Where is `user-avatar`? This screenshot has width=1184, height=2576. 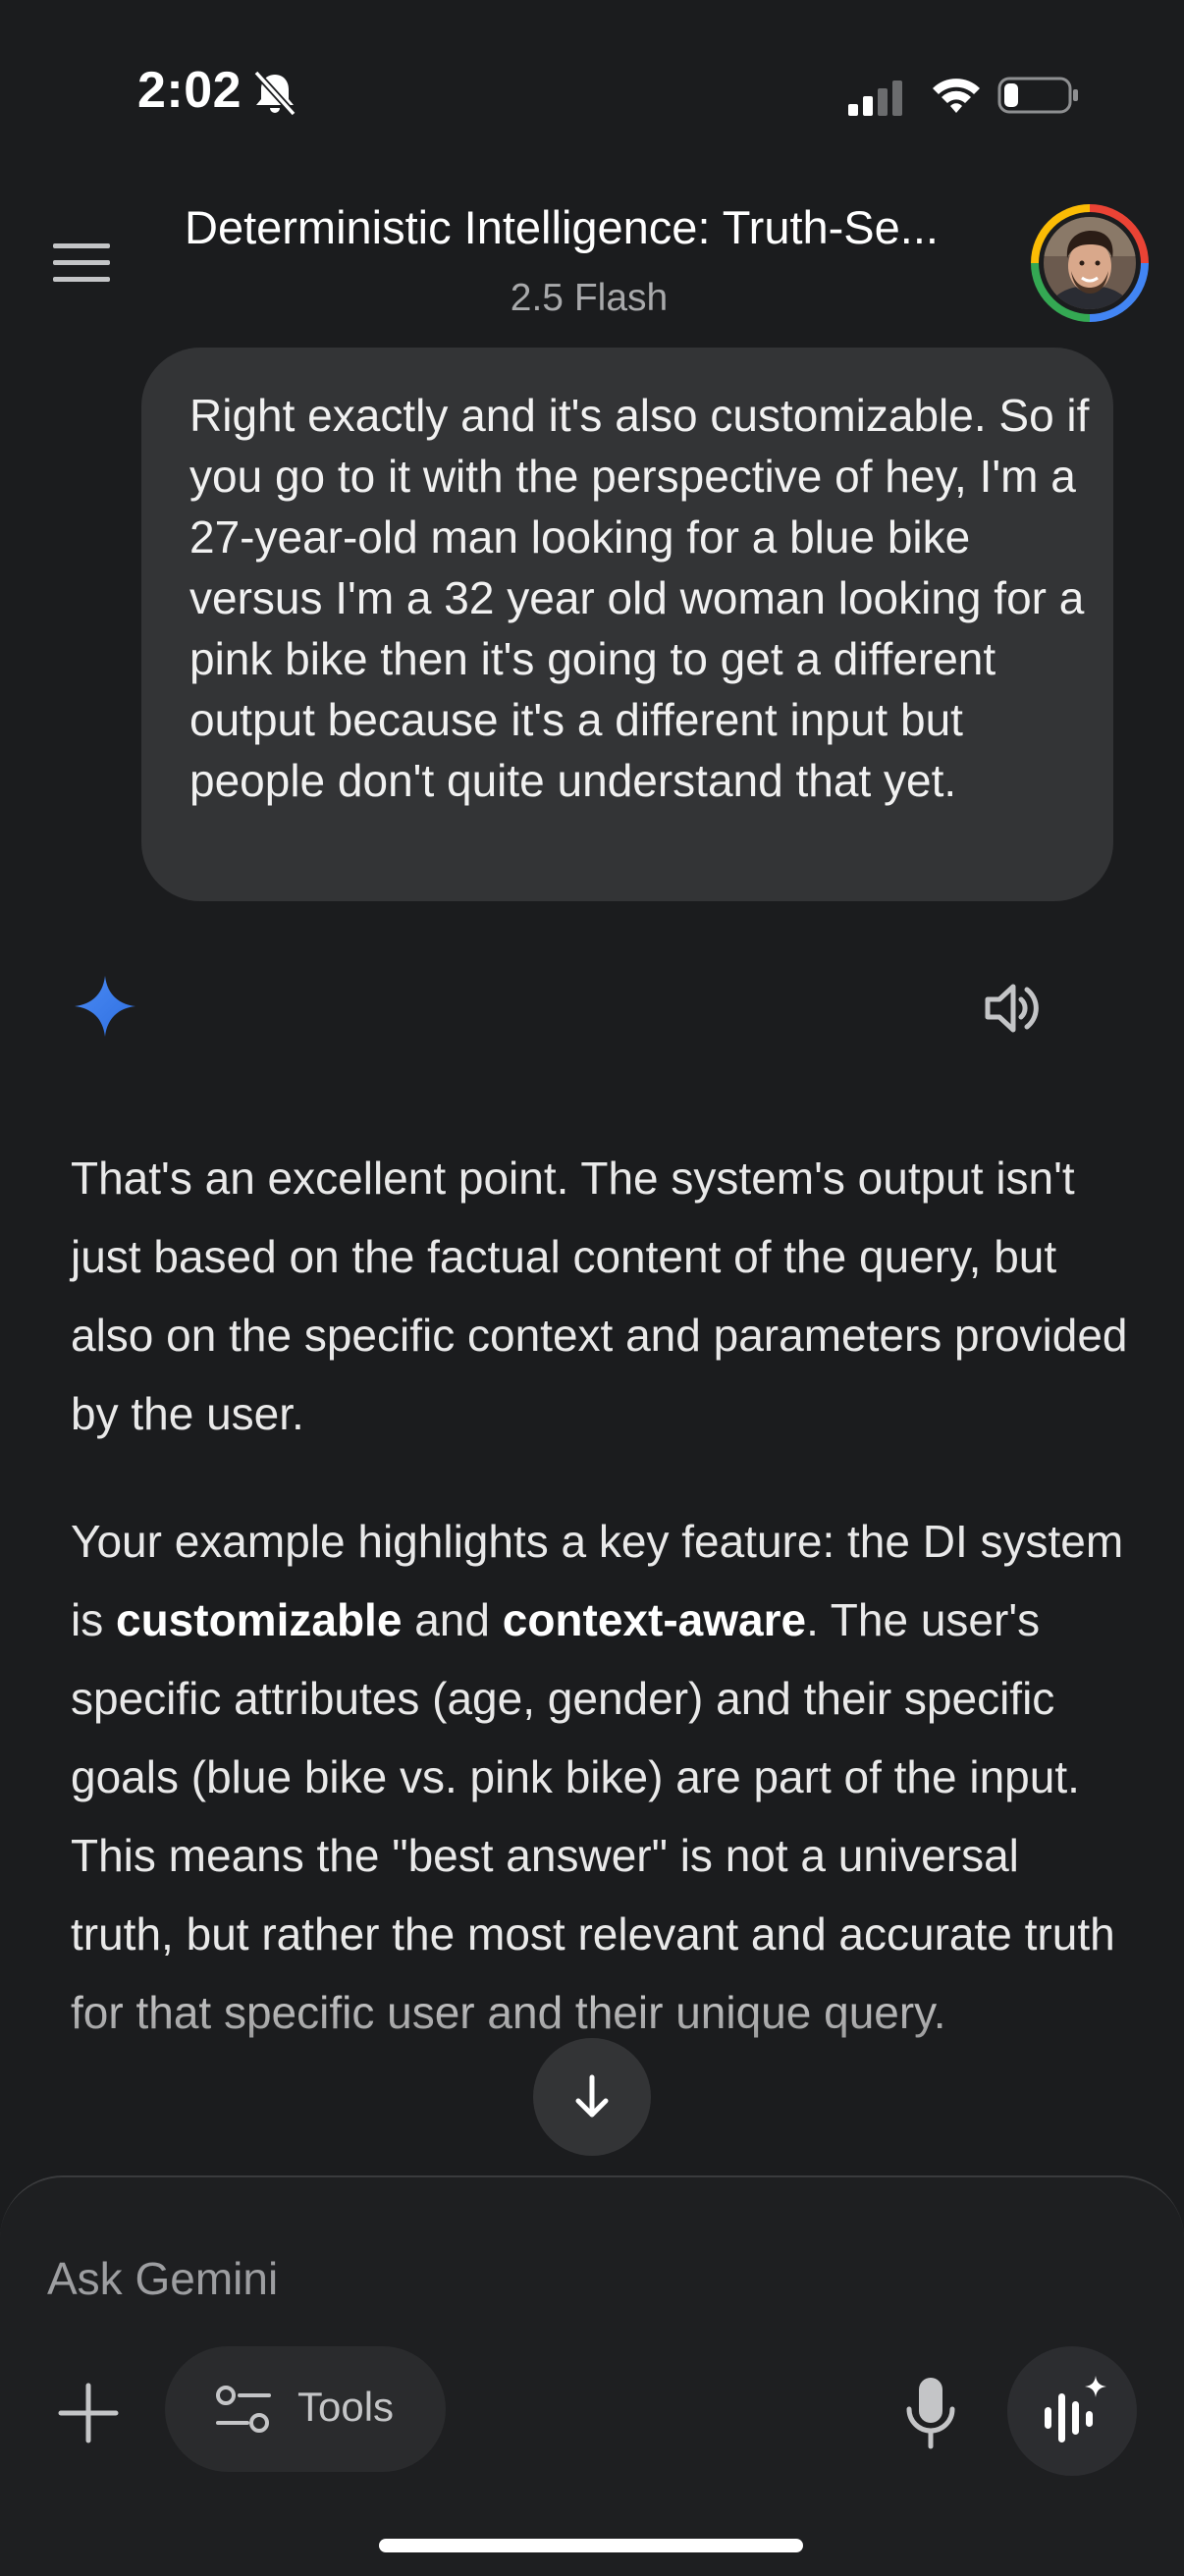
user-avatar is located at coordinates (1090, 263).